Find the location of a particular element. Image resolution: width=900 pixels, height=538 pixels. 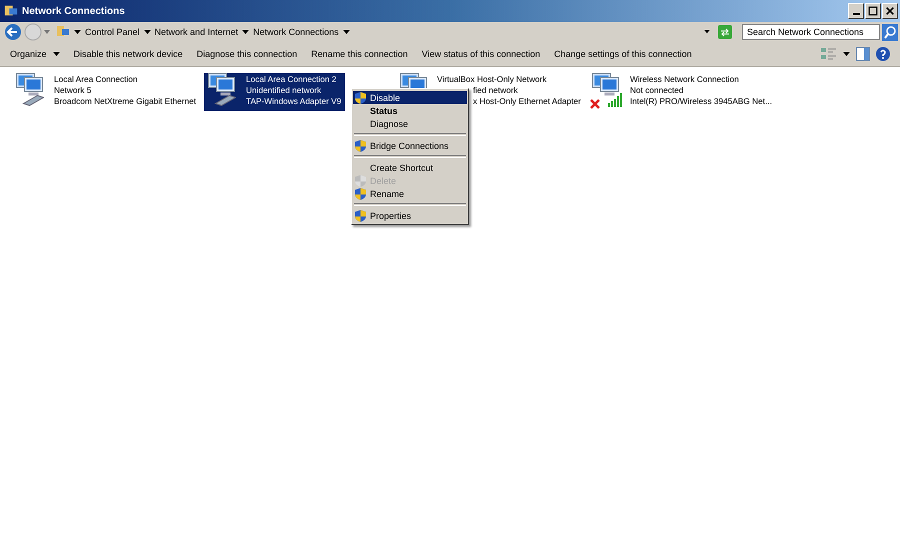

minimize-button is located at coordinates (856, 11).